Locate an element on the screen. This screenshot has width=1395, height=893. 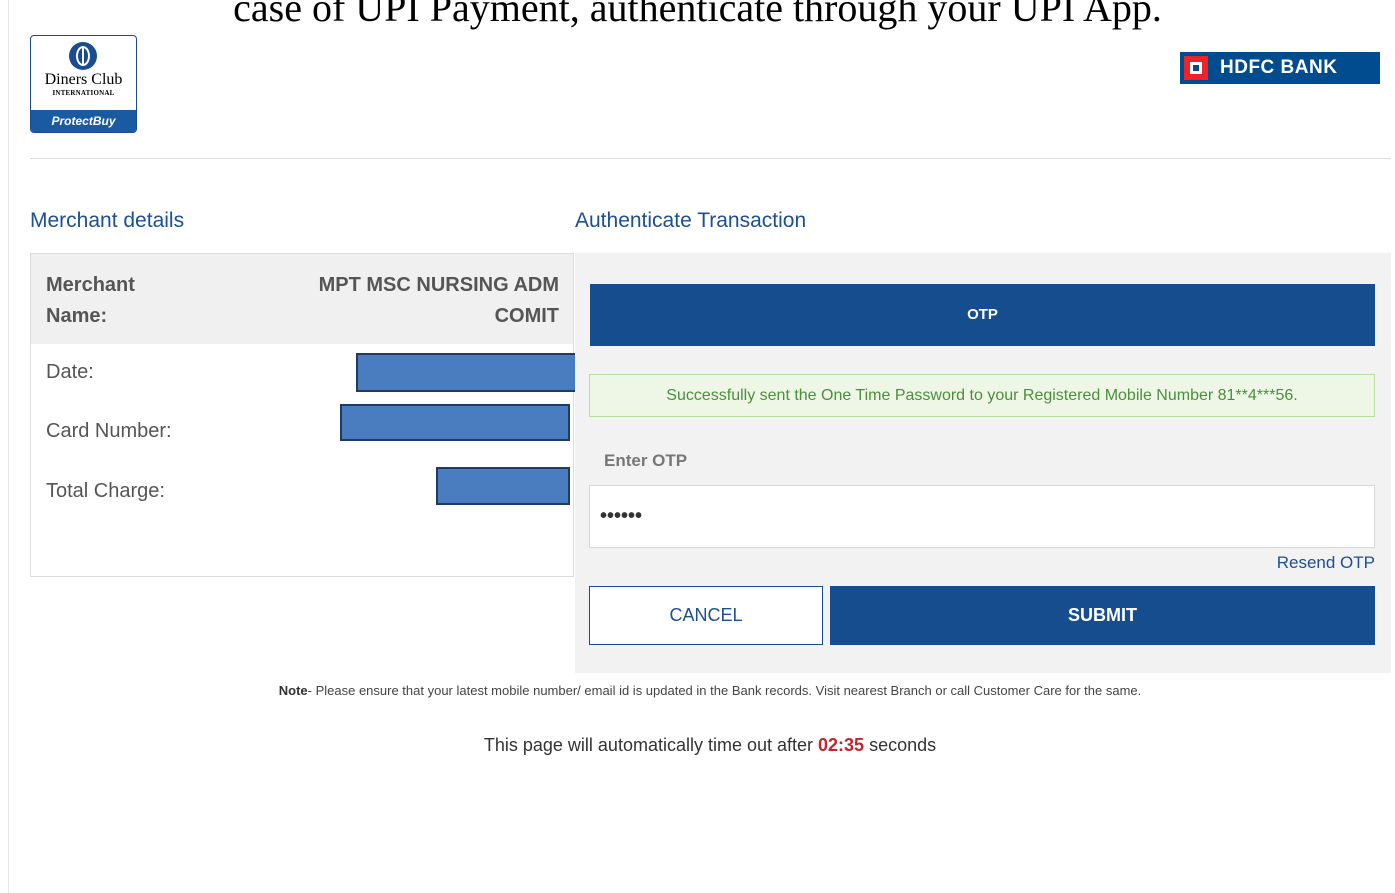
timeout-countdown: 02:35 is located at coordinates (841, 745).